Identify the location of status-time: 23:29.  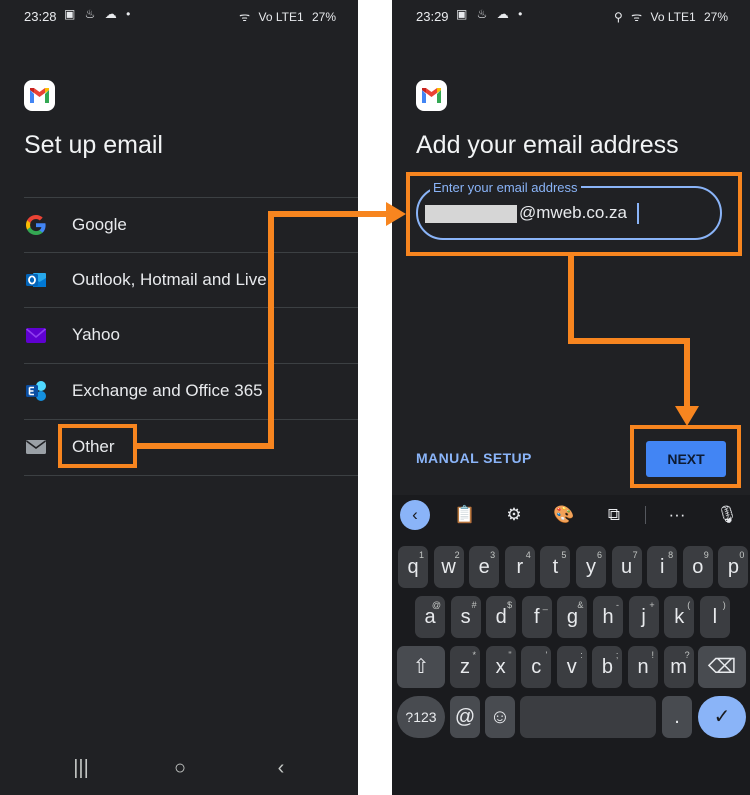
(432, 16).